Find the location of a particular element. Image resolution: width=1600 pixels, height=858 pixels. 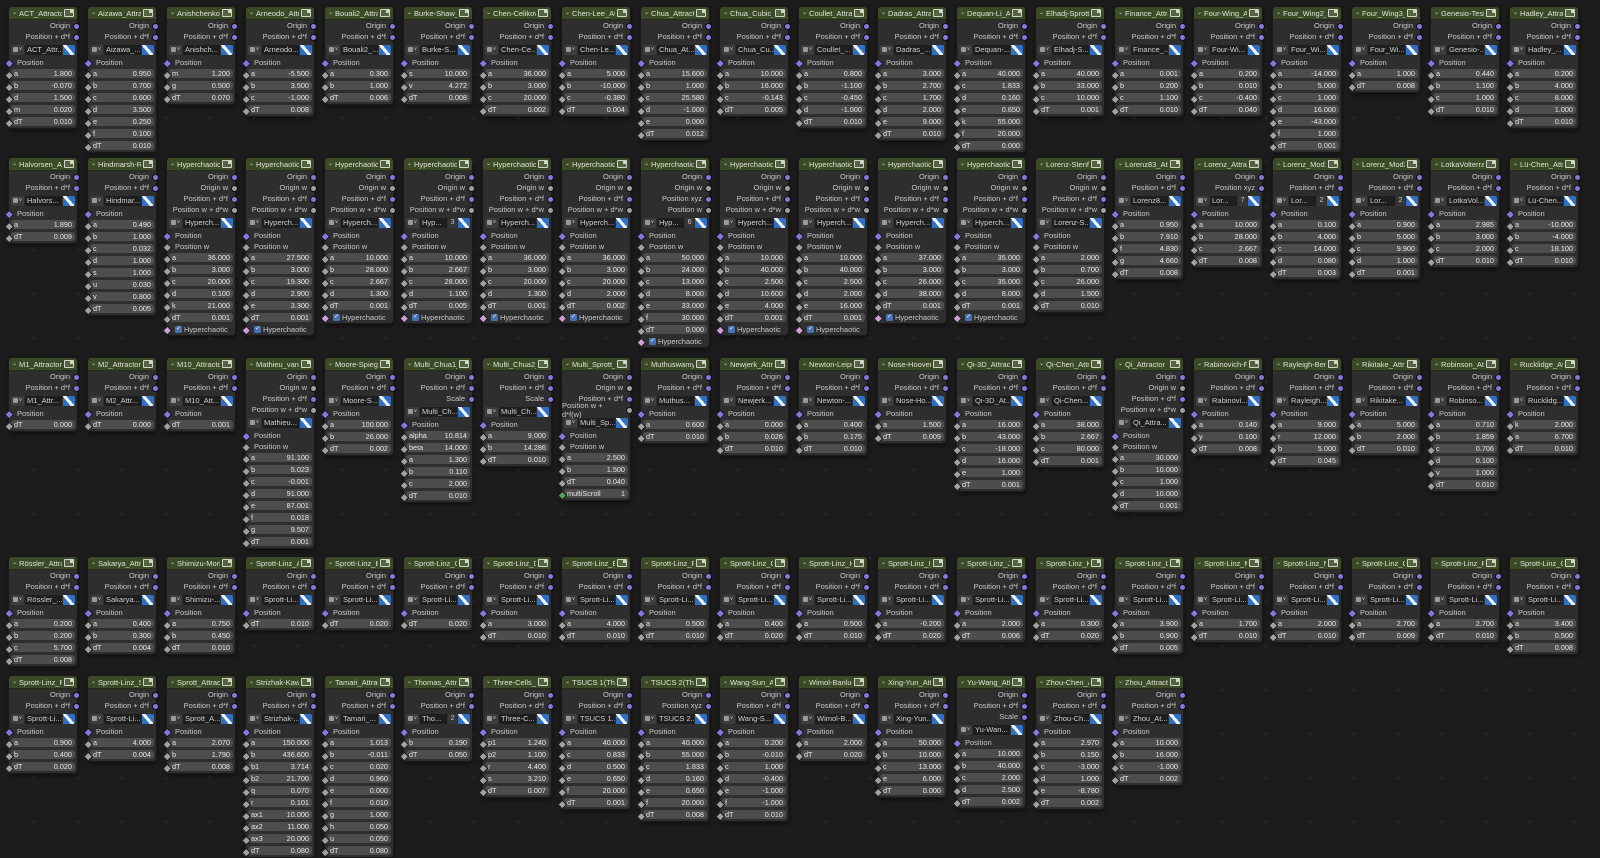

param-slider-e: e 1.000 is located at coordinates (991, 472).